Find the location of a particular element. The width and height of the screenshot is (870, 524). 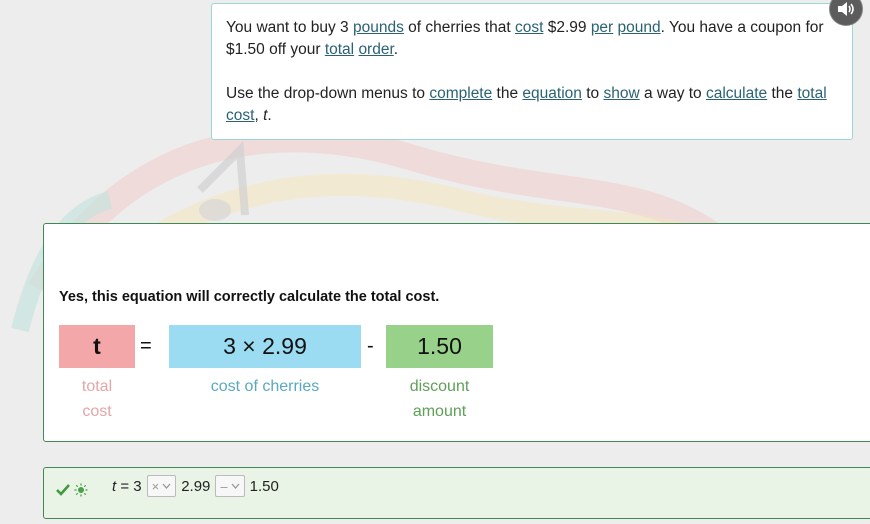

answer-equation: t = 3 × 2.99 – 1.50 is located at coordinates (195, 486).